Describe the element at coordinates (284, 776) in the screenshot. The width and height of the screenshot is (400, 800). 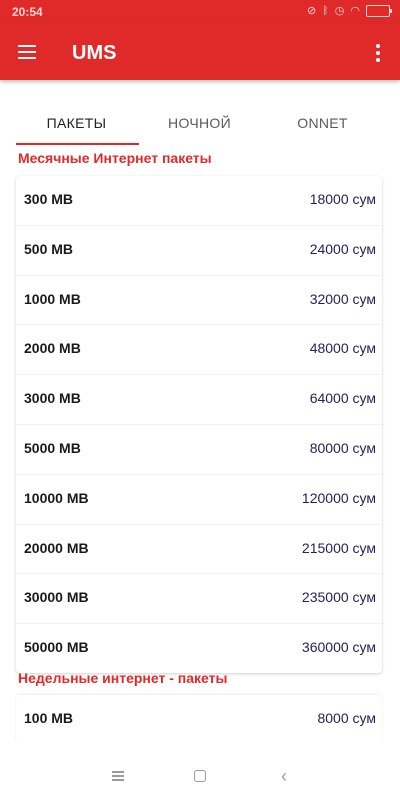
I see `back-icon: ‹` at that location.